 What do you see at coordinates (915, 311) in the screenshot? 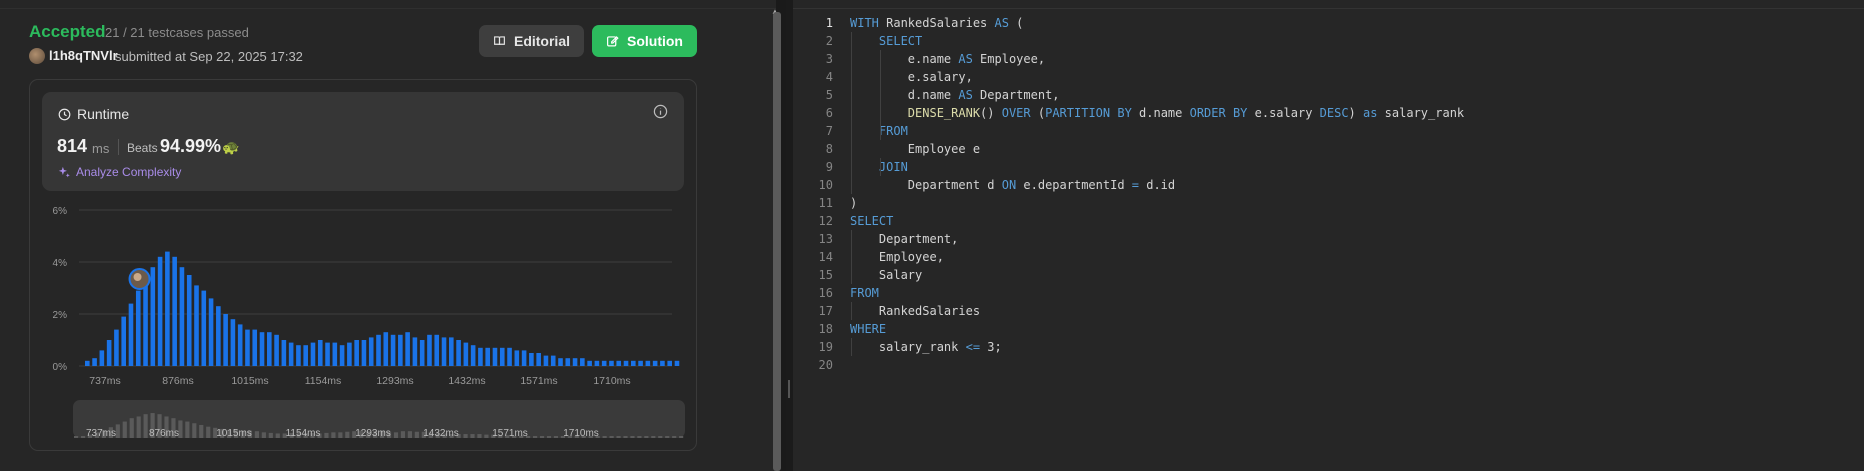
I see `code-text: RankedSalaries` at bounding box center [915, 311].